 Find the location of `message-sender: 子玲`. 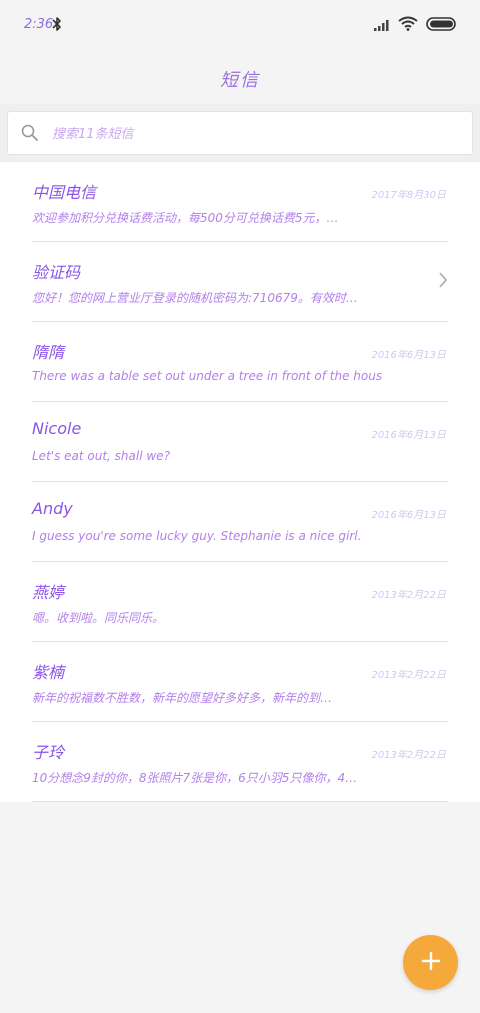

message-sender: 子玲 is located at coordinates (48, 752).